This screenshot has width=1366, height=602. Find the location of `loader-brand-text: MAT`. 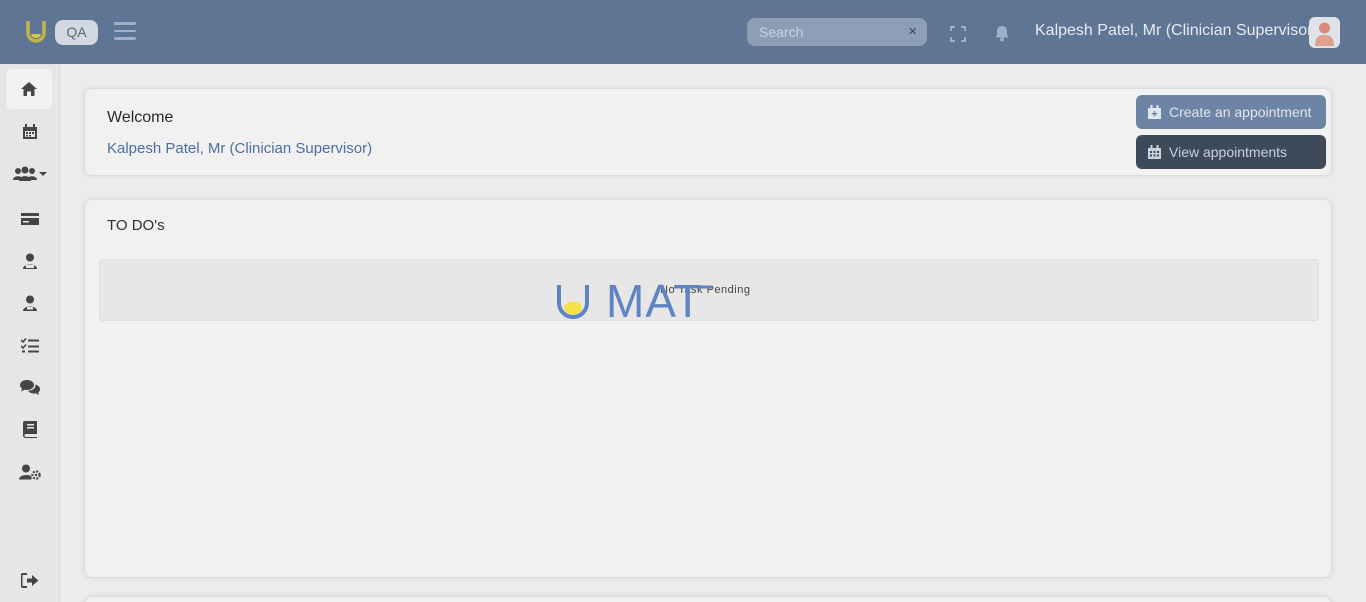

loader-brand-text: MAT is located at coordinates (654, 301).